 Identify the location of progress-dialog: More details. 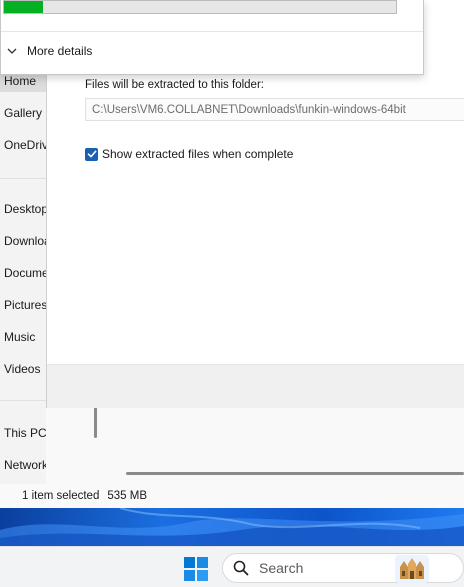
(212, 37).